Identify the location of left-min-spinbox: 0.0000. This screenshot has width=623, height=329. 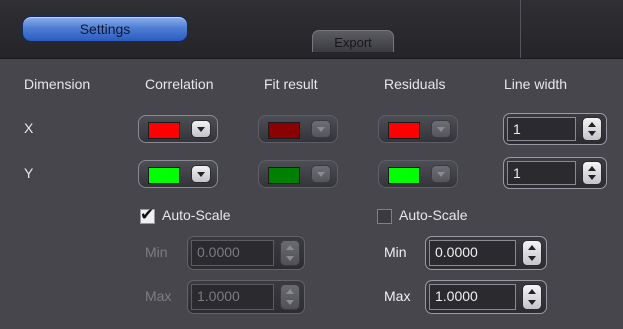
(246, 253).